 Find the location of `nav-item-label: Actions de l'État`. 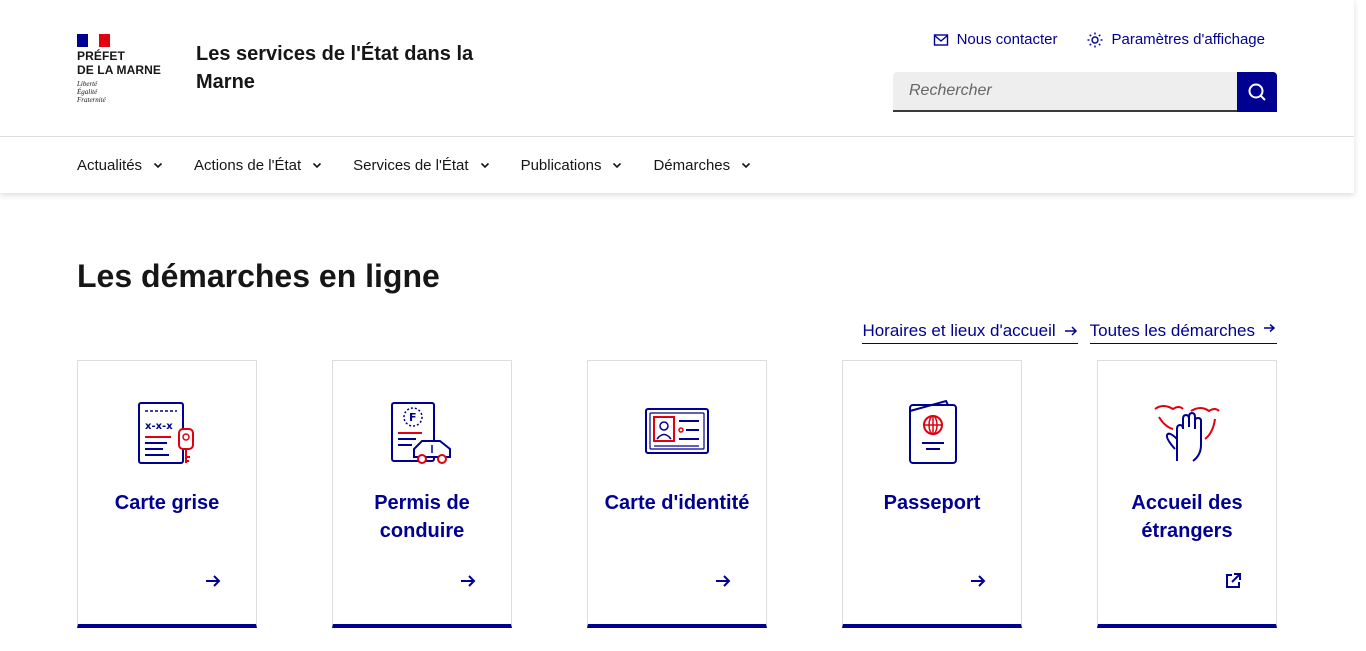

nav-item-label: Actions de l'État is located at coordinates (248, 165).